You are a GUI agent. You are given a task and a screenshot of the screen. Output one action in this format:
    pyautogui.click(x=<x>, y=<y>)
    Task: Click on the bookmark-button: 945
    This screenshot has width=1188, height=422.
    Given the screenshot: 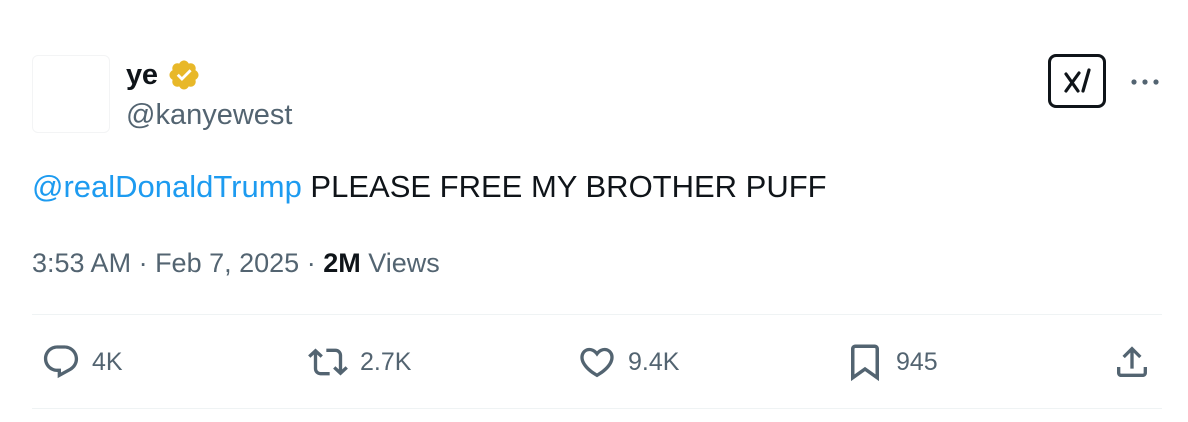 What is the action you would take?
    pyautogui.click(x=891, y=362)
    